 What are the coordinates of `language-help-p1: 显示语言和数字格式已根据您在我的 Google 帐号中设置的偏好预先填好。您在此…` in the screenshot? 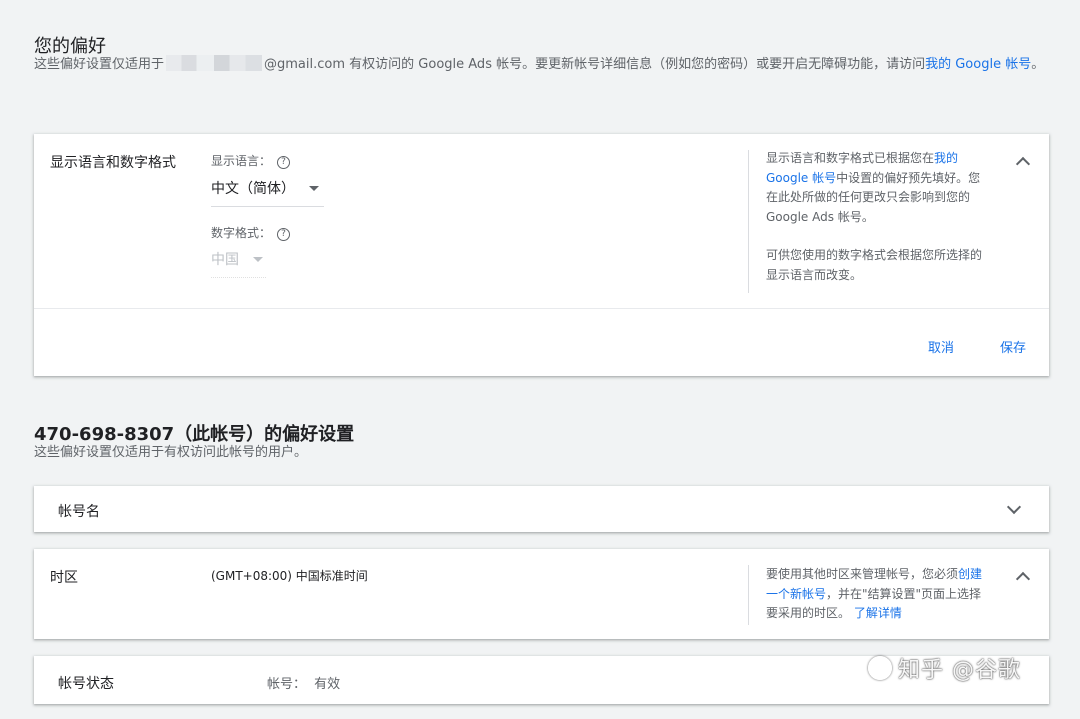 It's located at (878, 188).